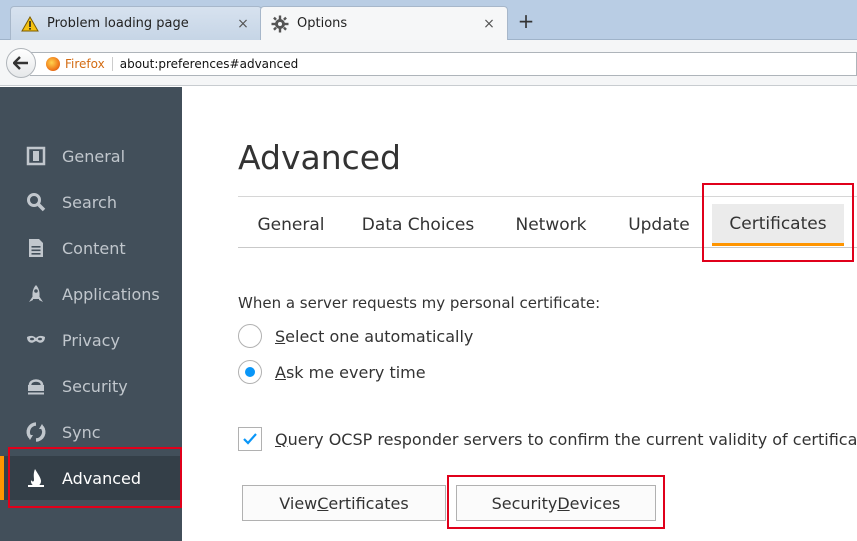  What do you see at coordinates (443, 64) in the screenshot?
I see `url-bar: Firefox about:preferences#advanced` at bounding box center [443, 64].